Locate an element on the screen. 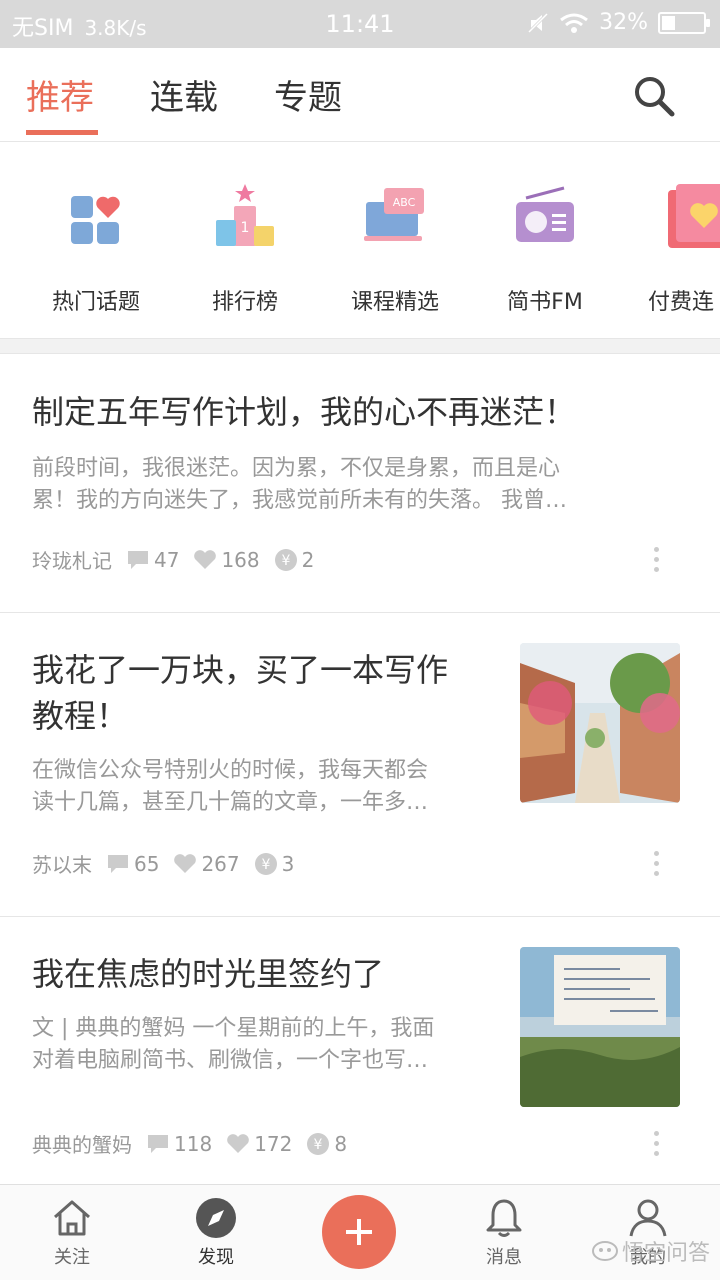 The image size is (720, 1280). bottom-nav-bar: 关注 发现 消息 我的 悟空问答 is located at coordinates (360, 1232).